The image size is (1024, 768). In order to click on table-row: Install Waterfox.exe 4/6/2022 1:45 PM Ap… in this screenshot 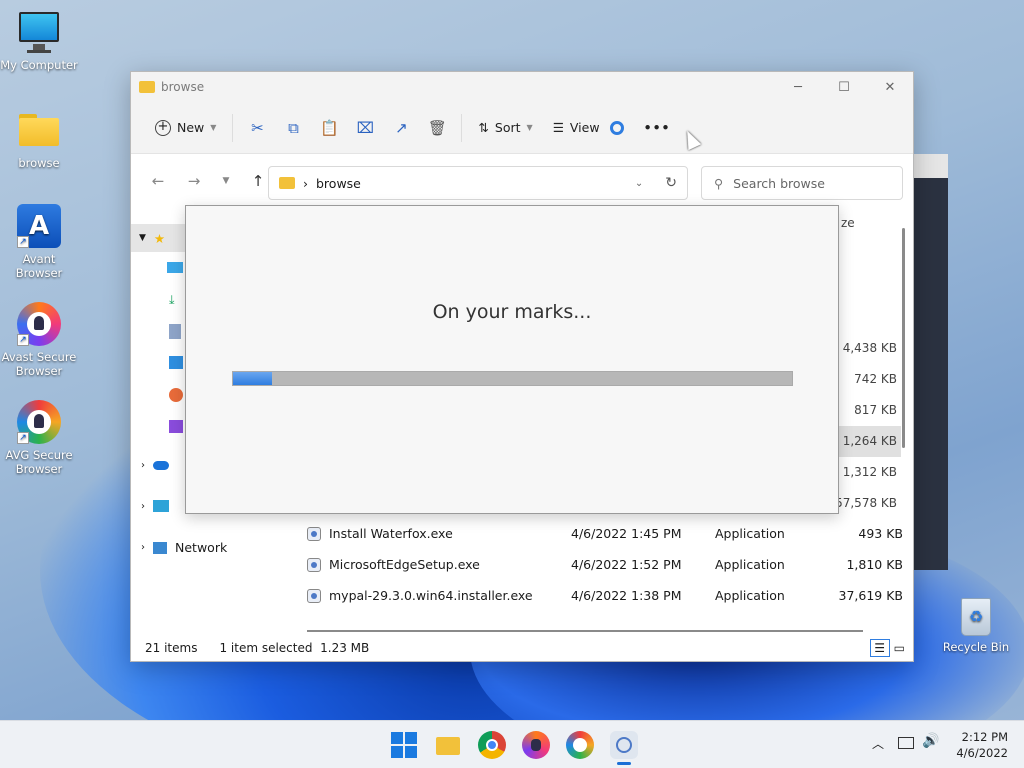, I will do `click(609, 533)`.